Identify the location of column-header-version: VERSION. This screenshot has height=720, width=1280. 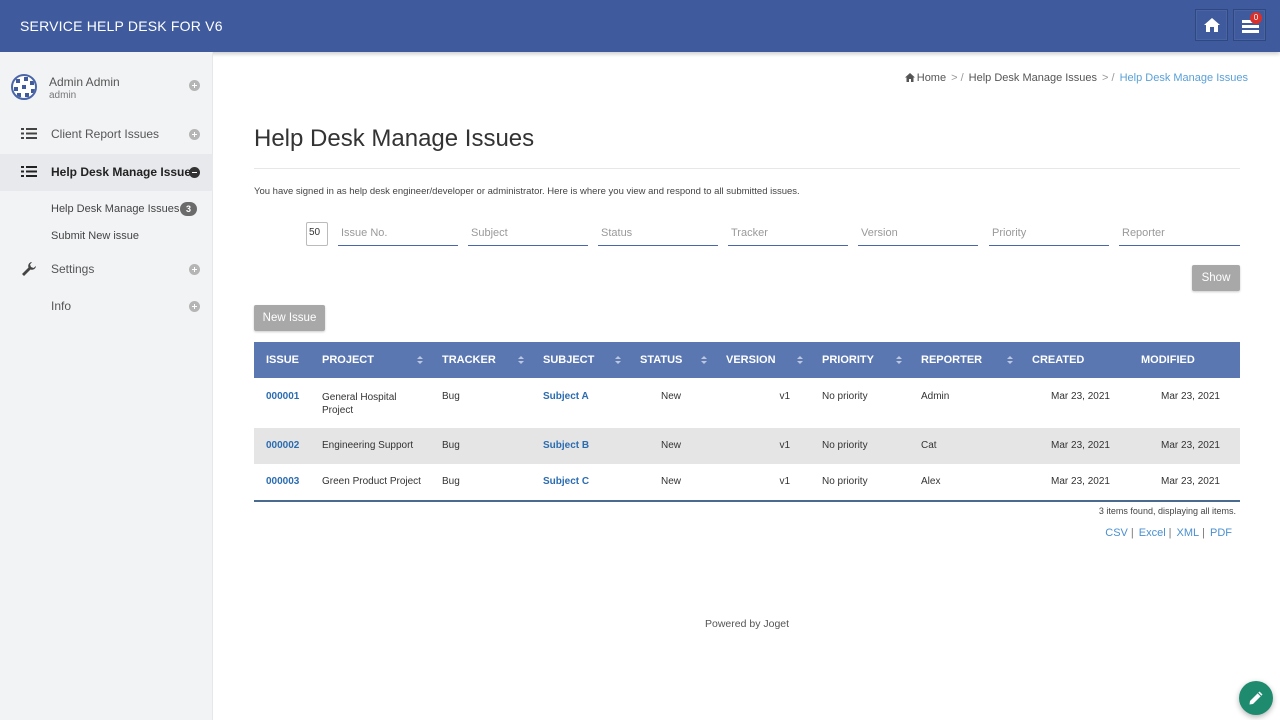
(762, 360).